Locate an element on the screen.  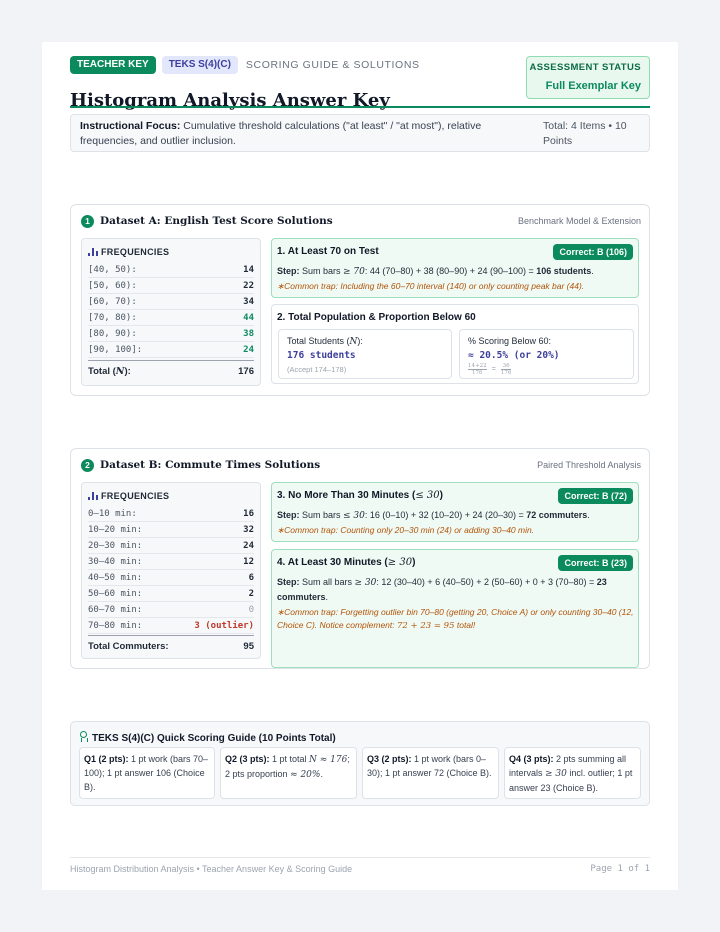
fraction-numerator: 36 is located at coordinates (506, 366).